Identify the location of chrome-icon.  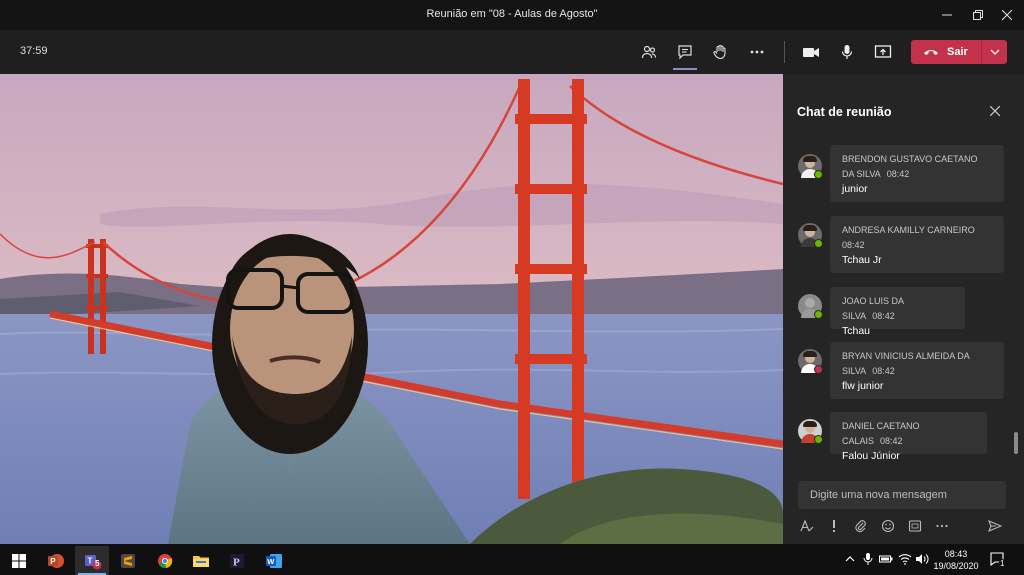
(165, 560).